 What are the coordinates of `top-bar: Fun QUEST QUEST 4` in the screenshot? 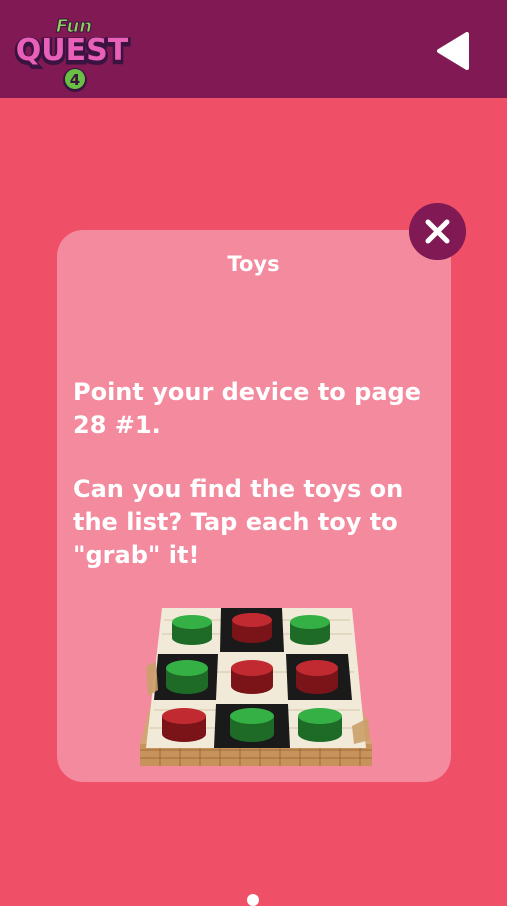 It's located at (253, 49).